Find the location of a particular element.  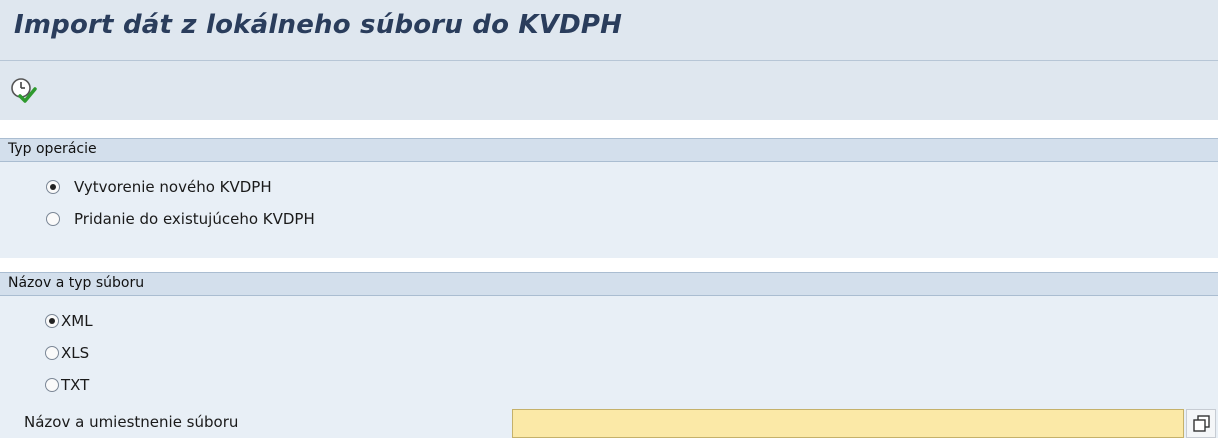

browse-file-button is located at coordinates (1201, 423).